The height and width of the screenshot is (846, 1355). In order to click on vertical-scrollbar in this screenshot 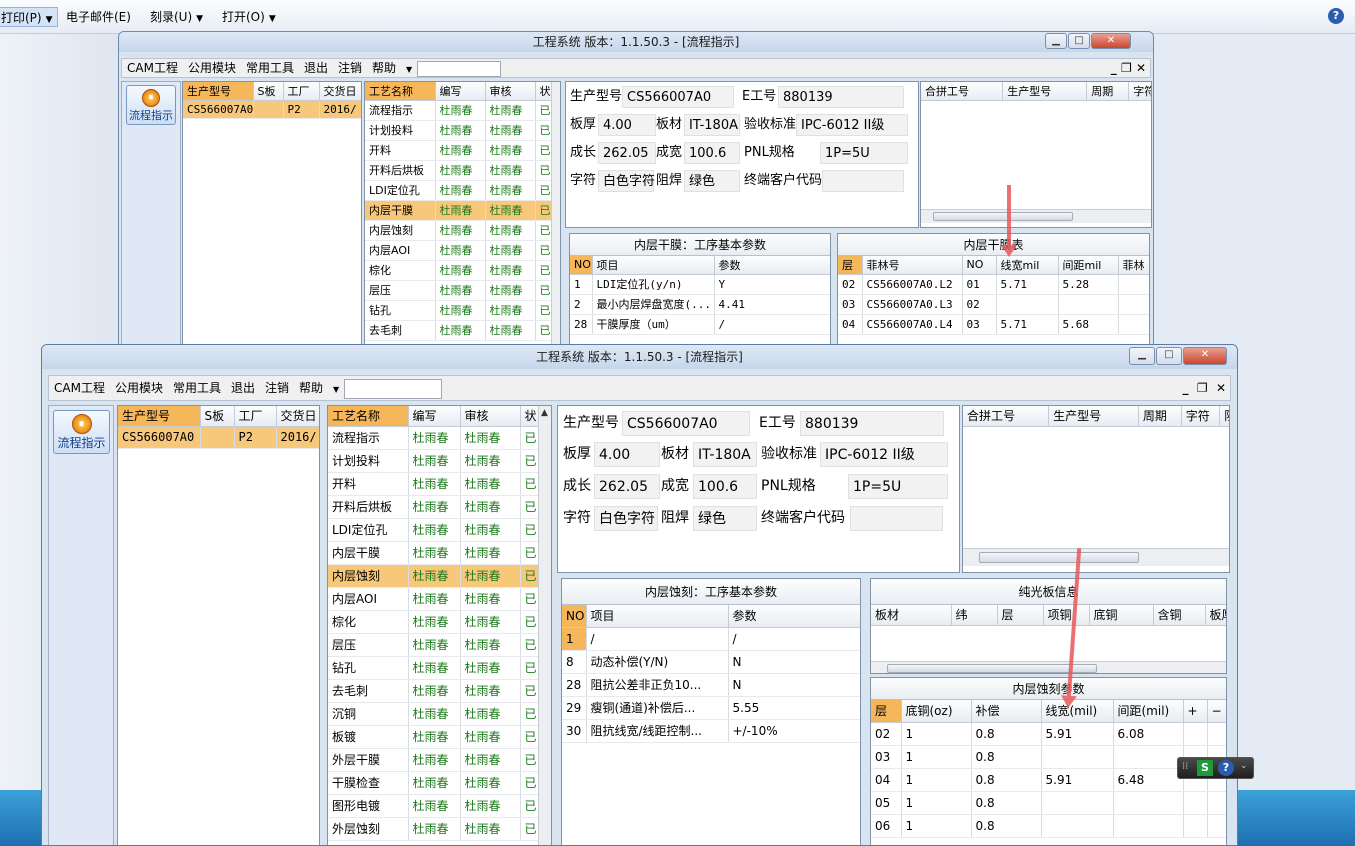, I will do `click(555, 213)`.